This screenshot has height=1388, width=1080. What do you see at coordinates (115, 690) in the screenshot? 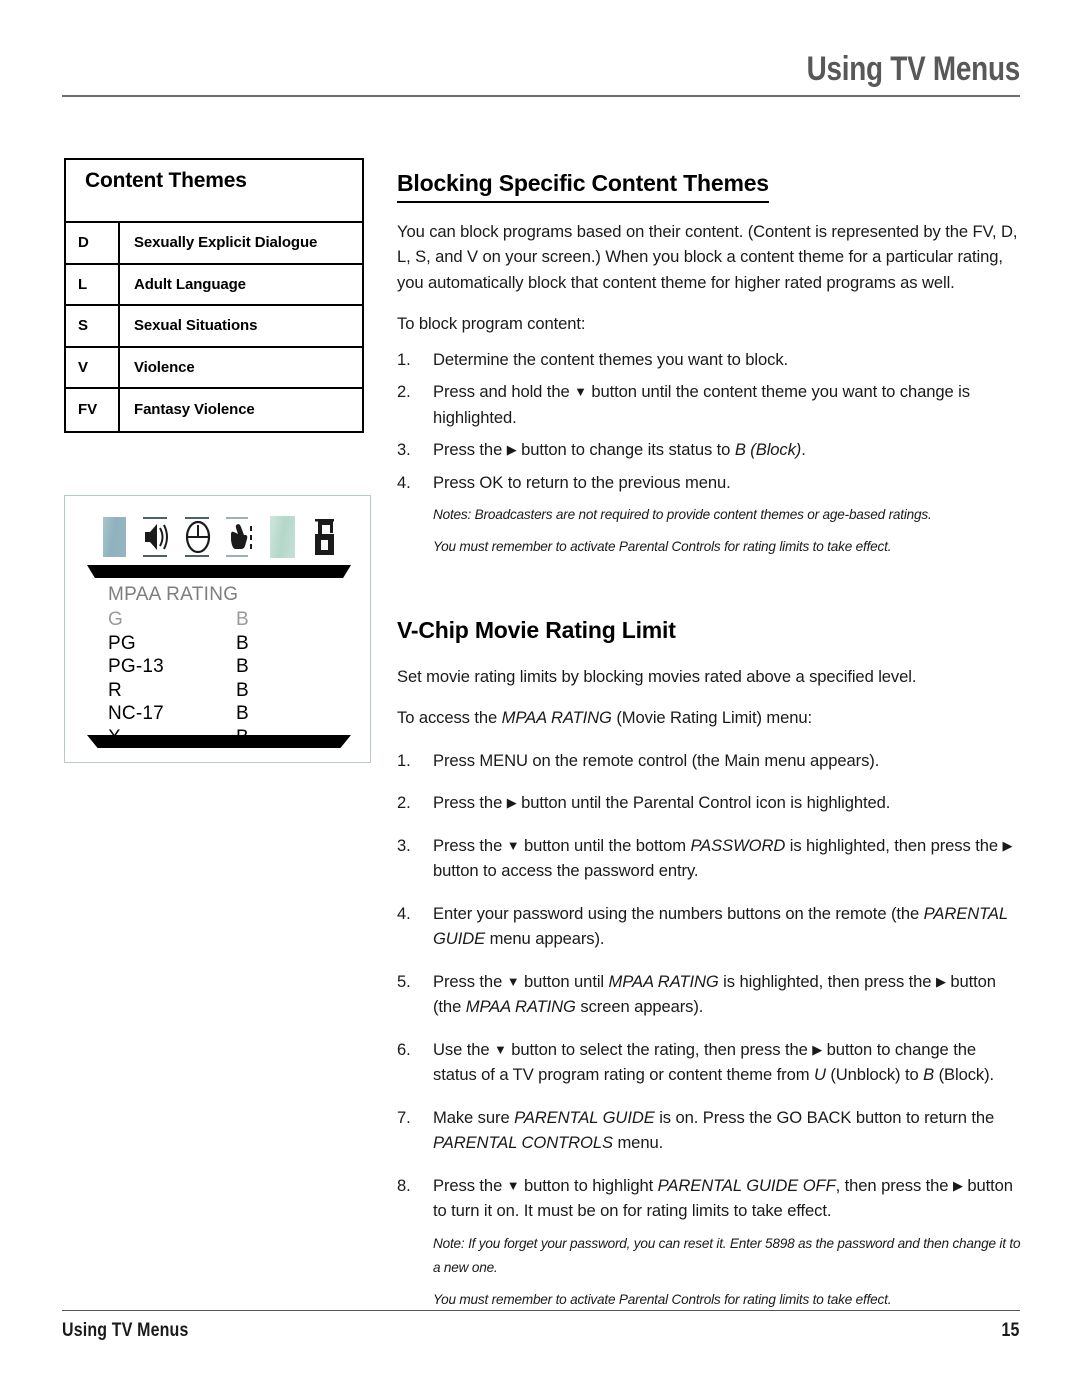
I see `osd-rating-label: R` at bounding box center [115, 690].